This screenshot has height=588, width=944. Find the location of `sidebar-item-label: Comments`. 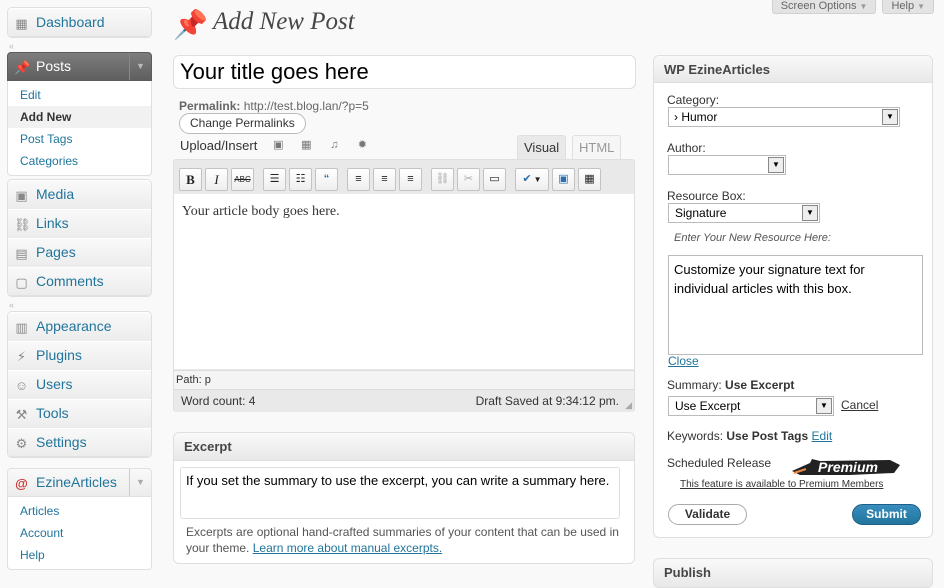

sidebar-item-label: Comments is located at coordinates (70, 281).